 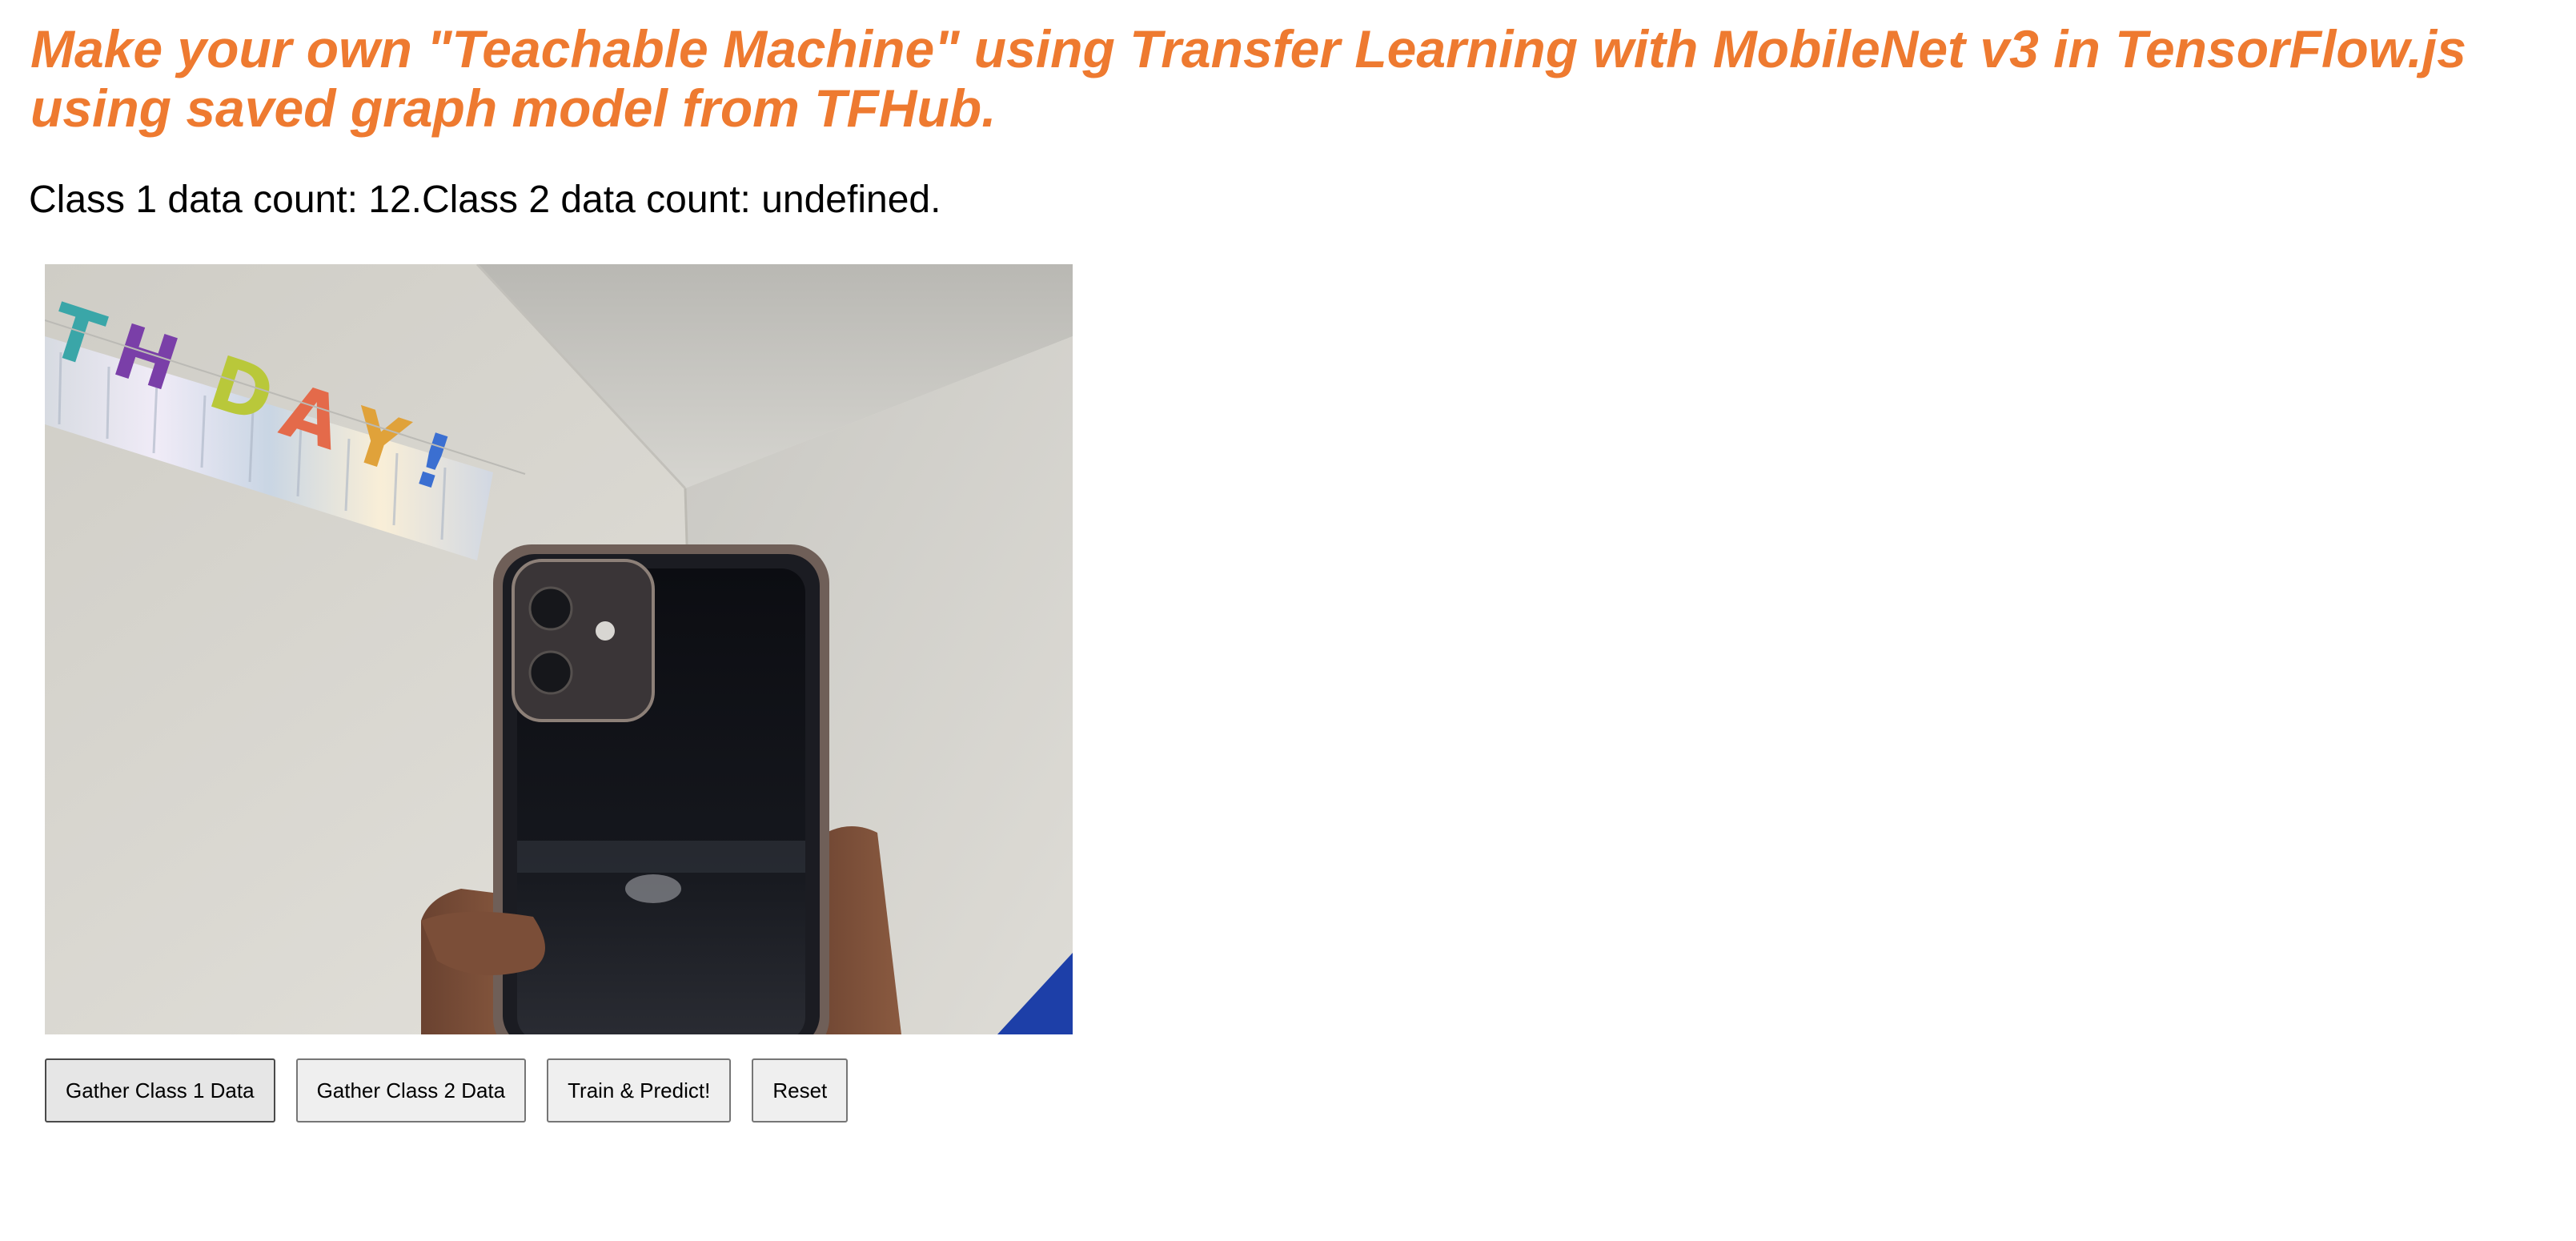 What do you see at coordinates (411, 1091) in the screenshot?
I see `gather-class-2-button: Gather Class 2 Data` at bounding box center [411, 1091].